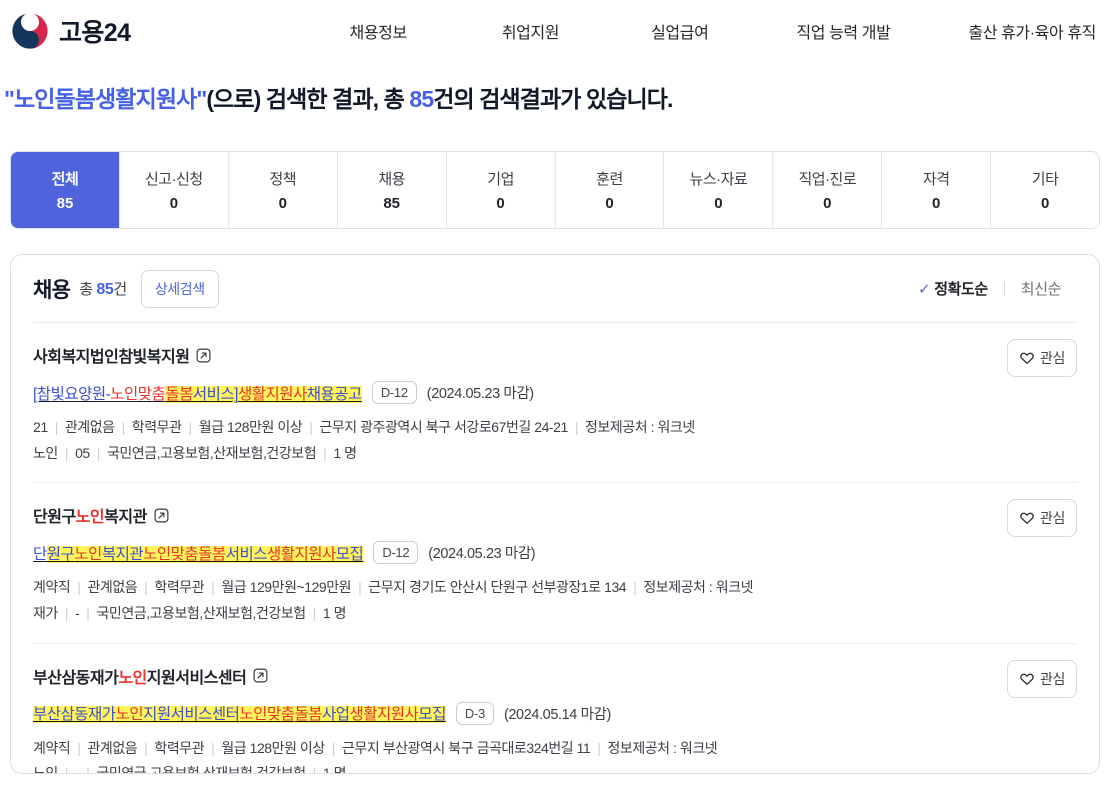  Describe the element at coordinates (421, 99) in the screenshot. I see `search-total-count: 85` at that location.